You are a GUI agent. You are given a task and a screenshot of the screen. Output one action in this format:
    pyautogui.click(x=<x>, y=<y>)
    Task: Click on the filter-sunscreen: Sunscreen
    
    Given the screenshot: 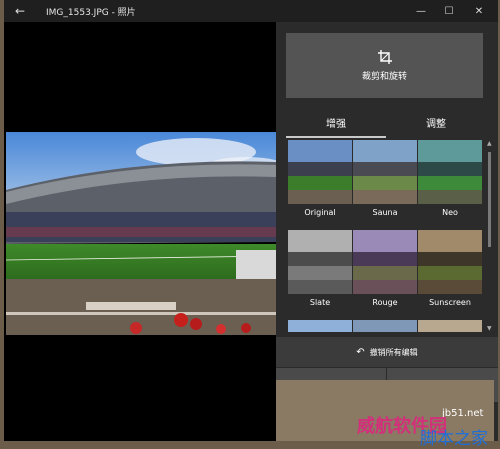 What is the action you would take?
    pyautogui.click(x=450, y=268)
    